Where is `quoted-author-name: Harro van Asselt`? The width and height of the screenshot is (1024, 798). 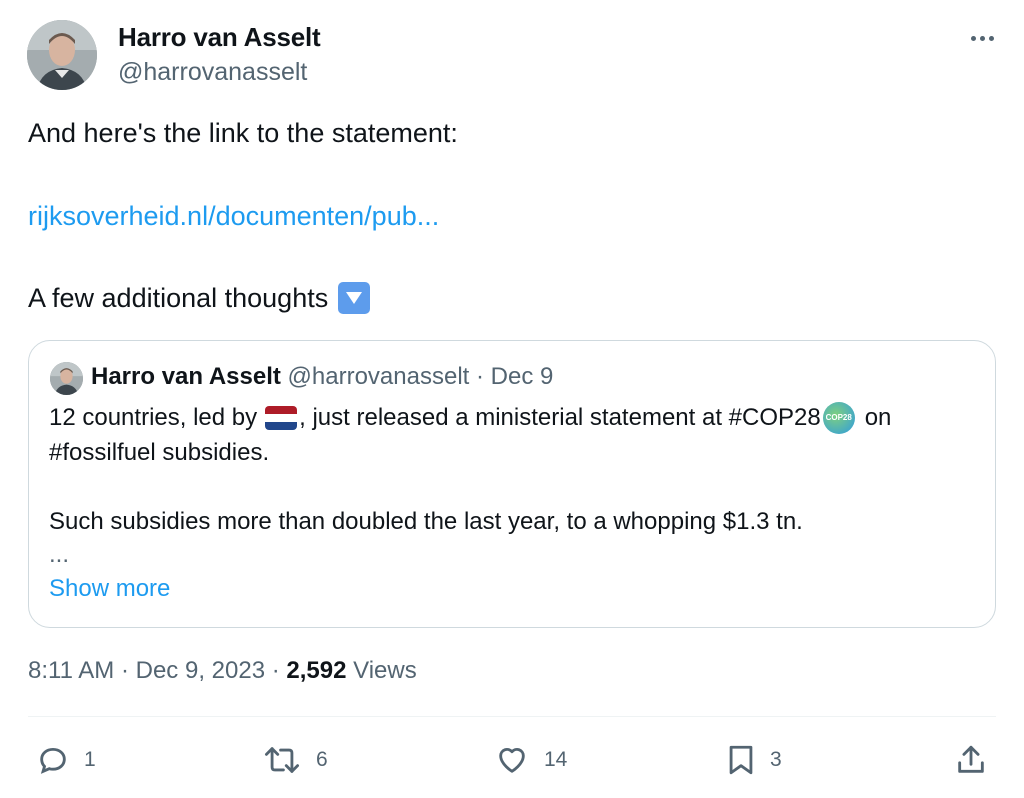 quoted-author-name: Harro van Asselt is located at coordinates (186, 376).